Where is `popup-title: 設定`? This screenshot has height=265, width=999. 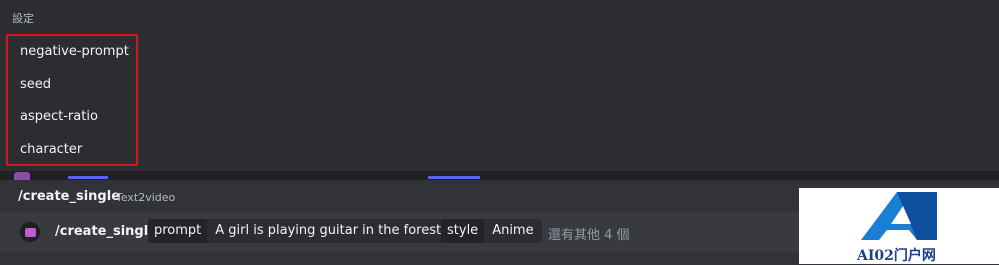 popup-title: 設定 is located at coordinates (23, 18).